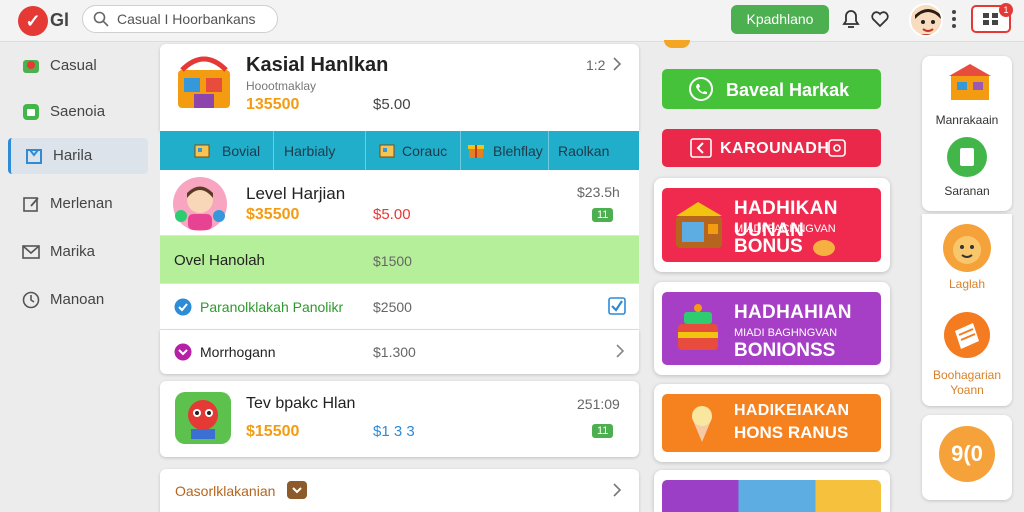 This screenshot has height=512, width=1024. What do you see at coordinates (392, 261) in the screenshot?
I see `item-price: $1500` at bounding box center [392, 261].